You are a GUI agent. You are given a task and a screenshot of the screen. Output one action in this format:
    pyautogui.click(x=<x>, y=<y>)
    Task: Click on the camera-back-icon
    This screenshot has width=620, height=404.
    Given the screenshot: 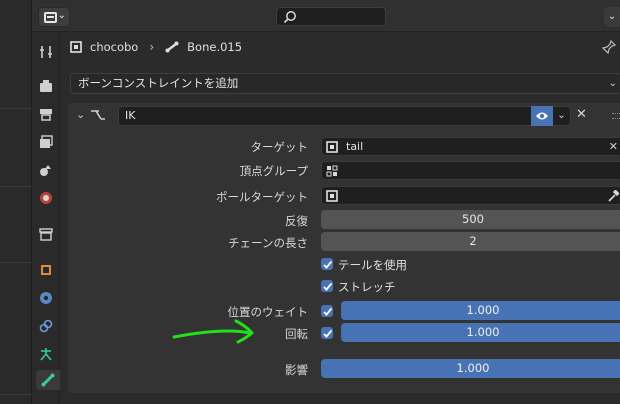 What is the action you would take?
    pyautogui.click(x=46, y=86)
    